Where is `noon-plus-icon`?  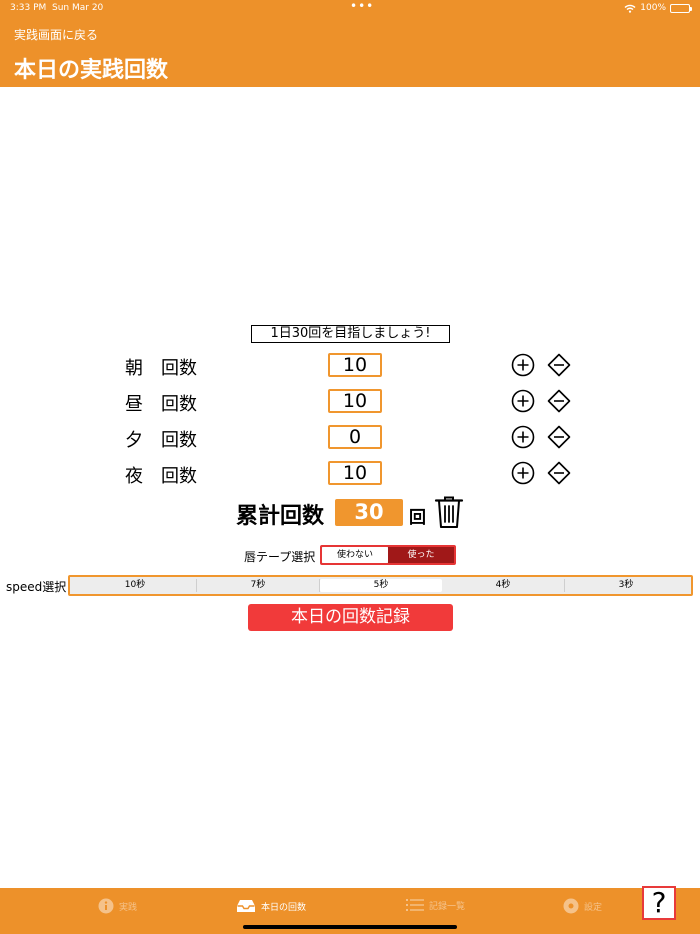
noon-plus-icon is located at coordinates (523, 401).